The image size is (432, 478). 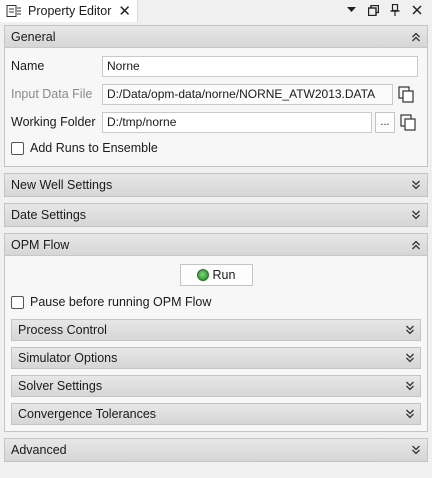 I want to click on section-title: New Well Settings, so click(x=62, y=185).